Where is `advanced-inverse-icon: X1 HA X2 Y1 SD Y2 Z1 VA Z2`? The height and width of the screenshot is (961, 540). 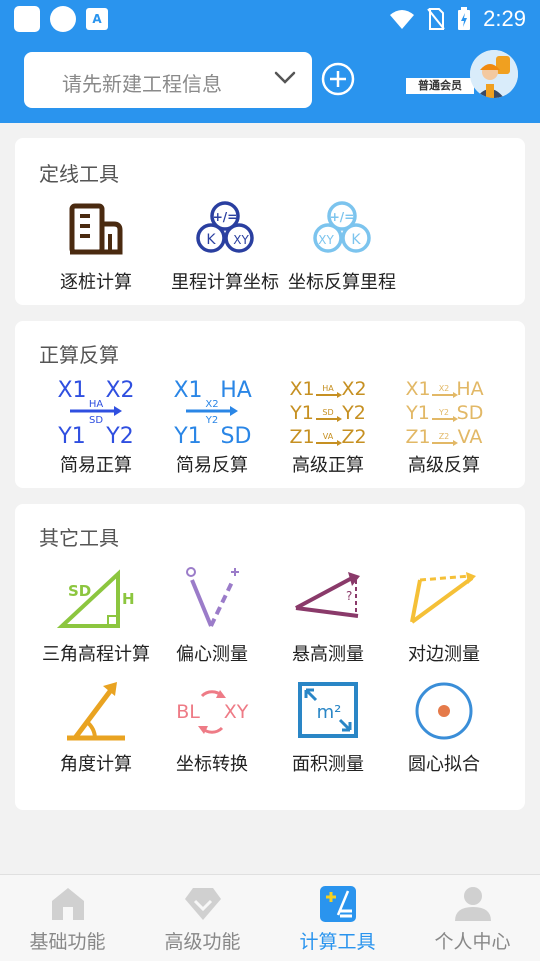 advanced-inverse-icon: X1 HA X2 Y1 SD Y2 Z1 VA Z2 is located at coordinates (444, 412).